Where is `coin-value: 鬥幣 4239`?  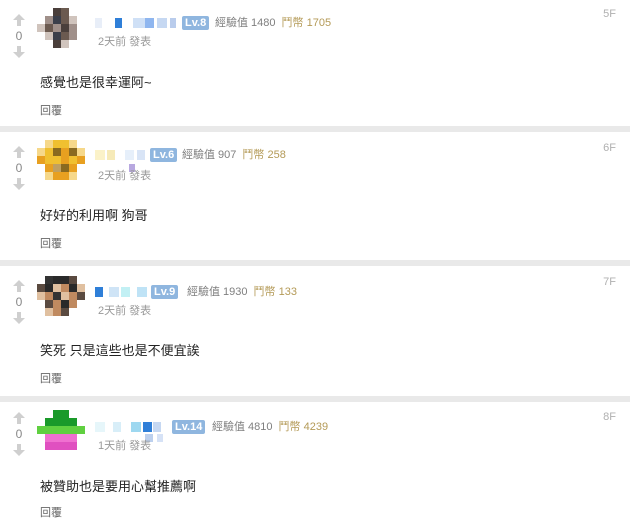
coin-value: 鬥幣 4239 is located at coordinates (303, 427).